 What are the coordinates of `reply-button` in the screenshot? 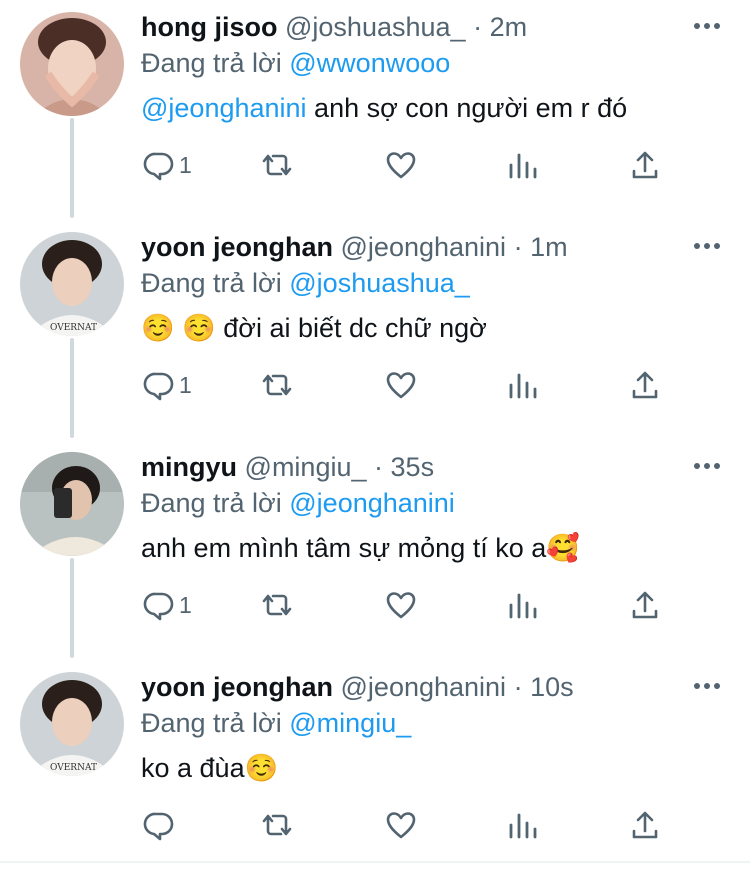 It's located at (161, 825).